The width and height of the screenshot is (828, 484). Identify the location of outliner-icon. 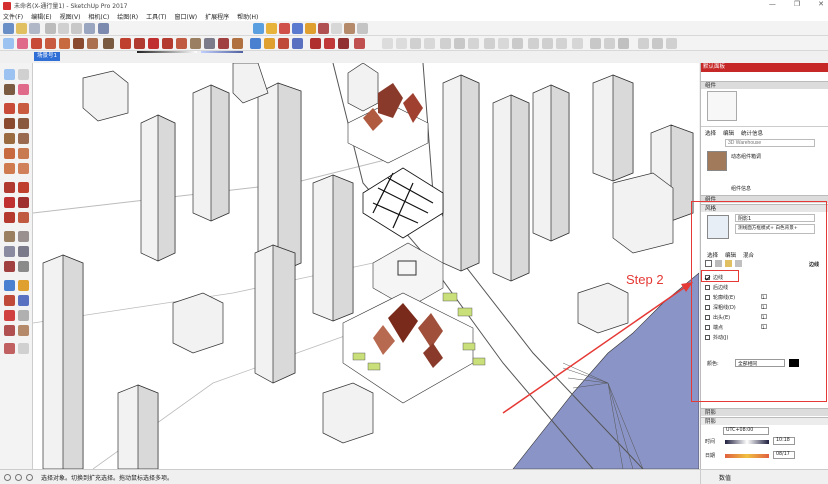
(671, 43).